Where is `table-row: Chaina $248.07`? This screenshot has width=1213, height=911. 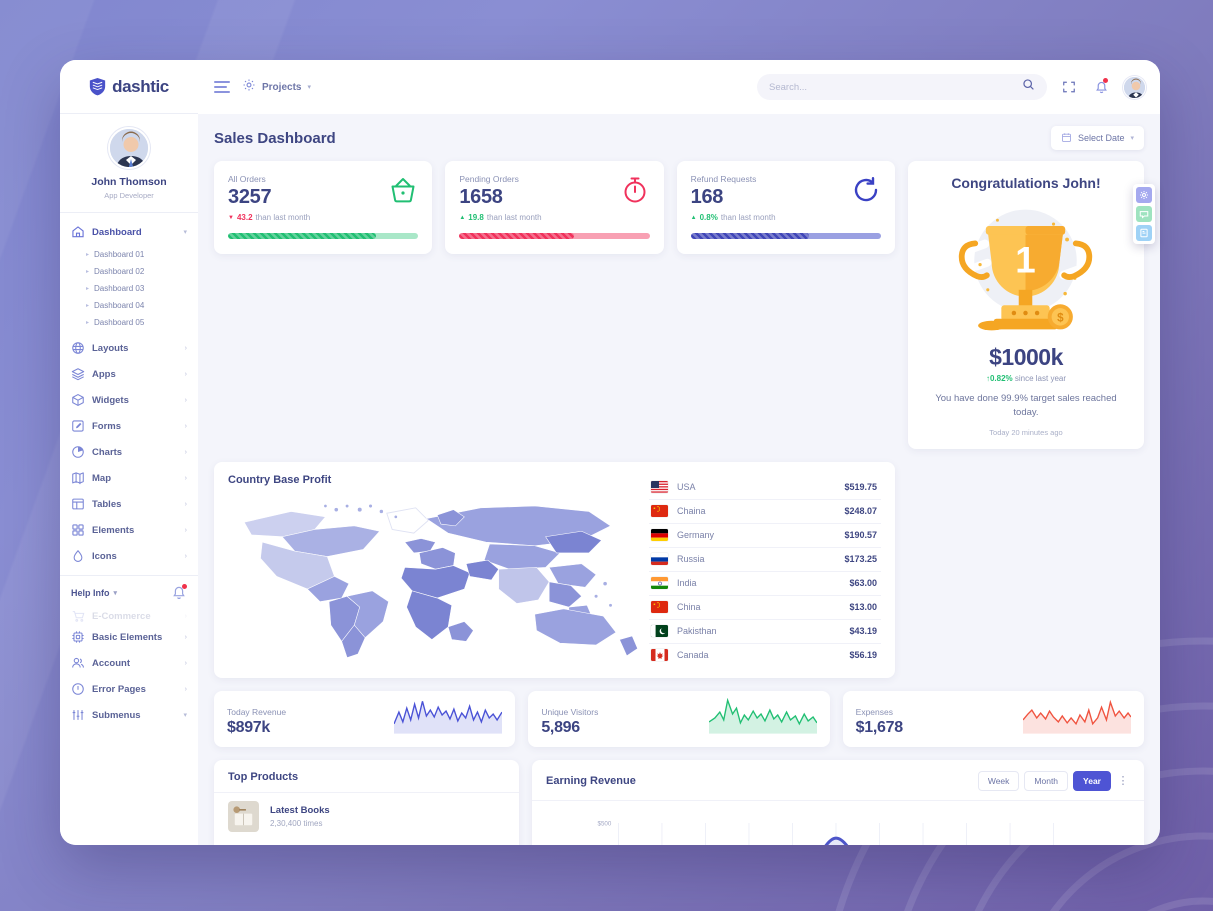
table-row: Chaina $248.07 is located at coordinates (765, 512).